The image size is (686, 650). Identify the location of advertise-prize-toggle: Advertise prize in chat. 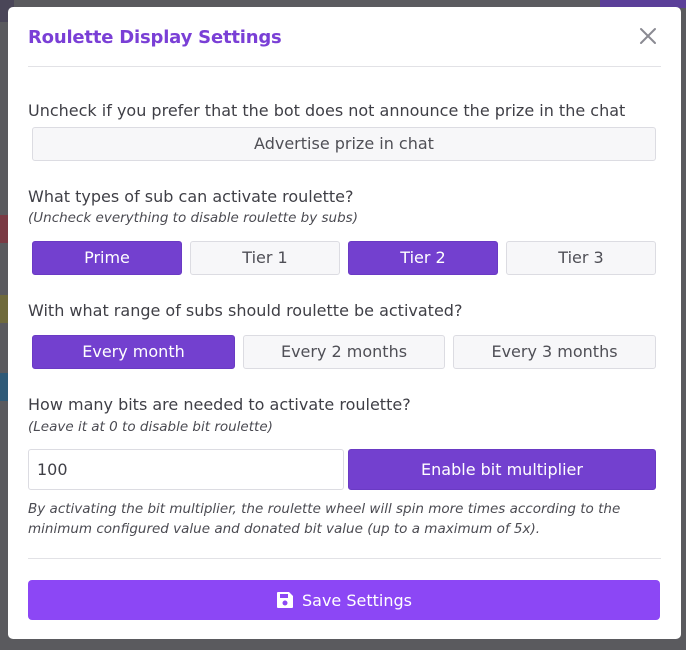
(344, 144).